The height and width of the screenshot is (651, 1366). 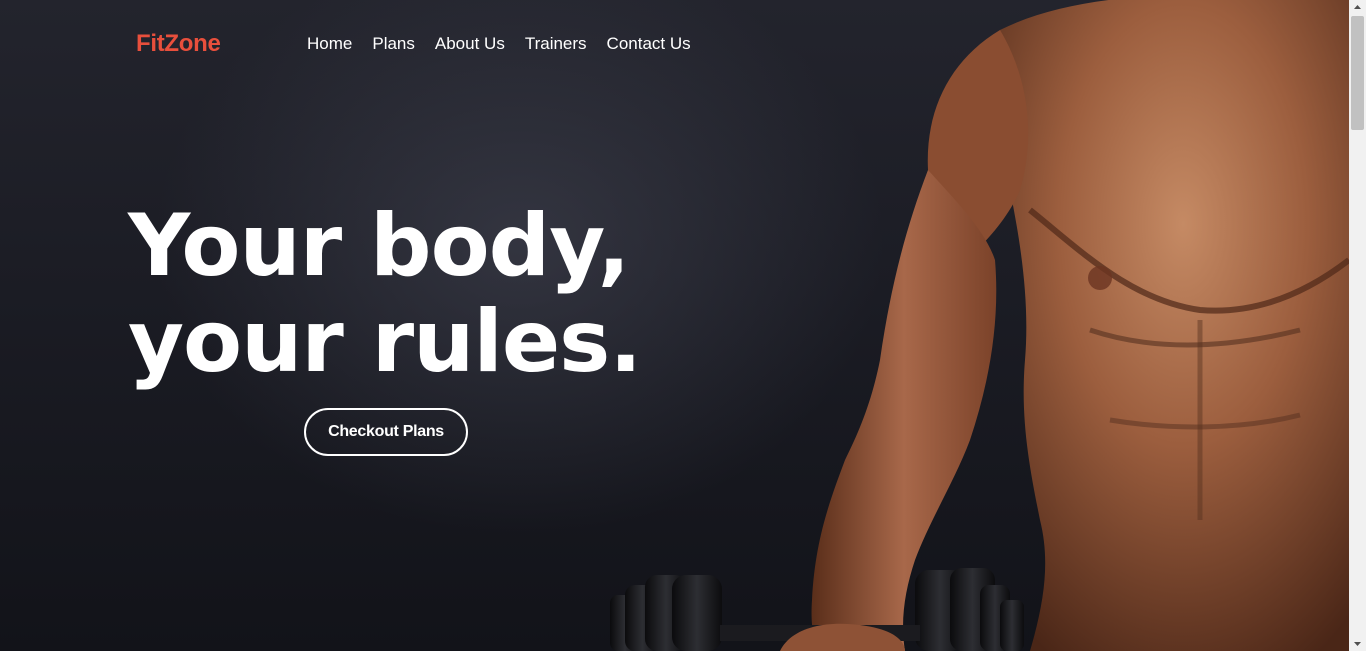 What do you see at coordinates (385, 342) in the screenshot?
I see `hero-headline-line-2: your rules.` at bounding box center [385, 342].